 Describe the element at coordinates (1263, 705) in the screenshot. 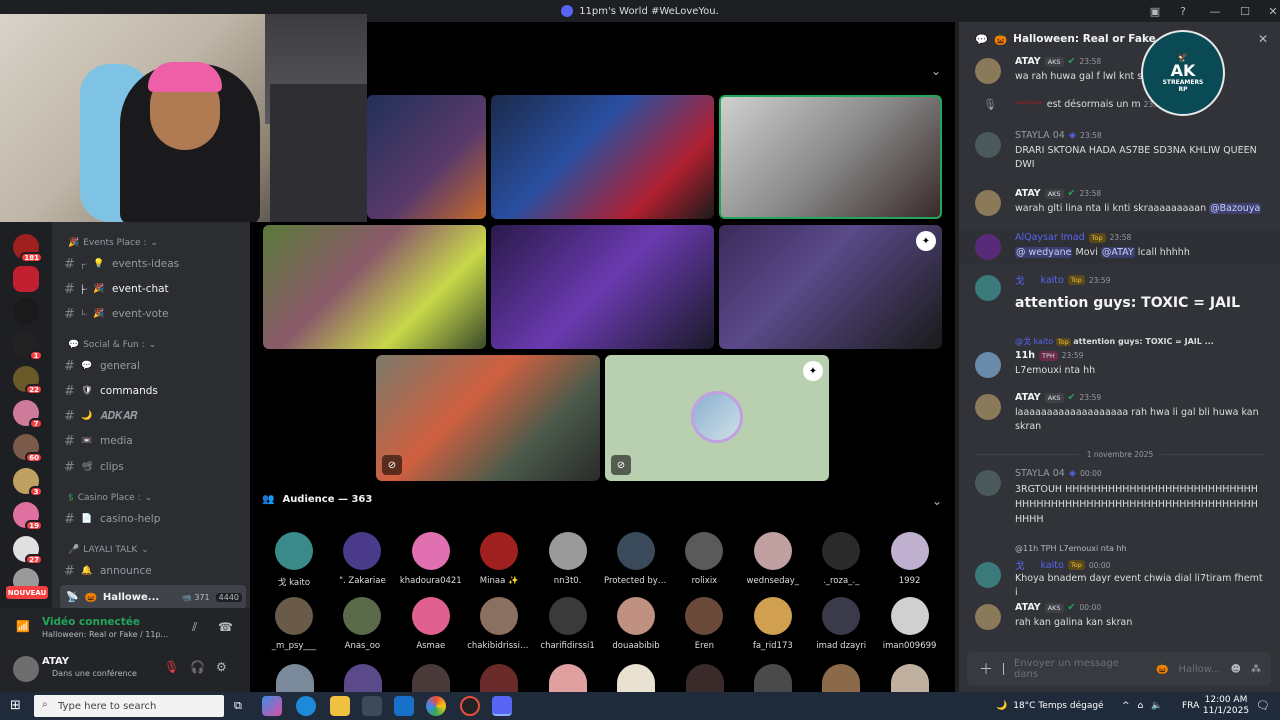

I see `notification-icon: 🗨` at that location.